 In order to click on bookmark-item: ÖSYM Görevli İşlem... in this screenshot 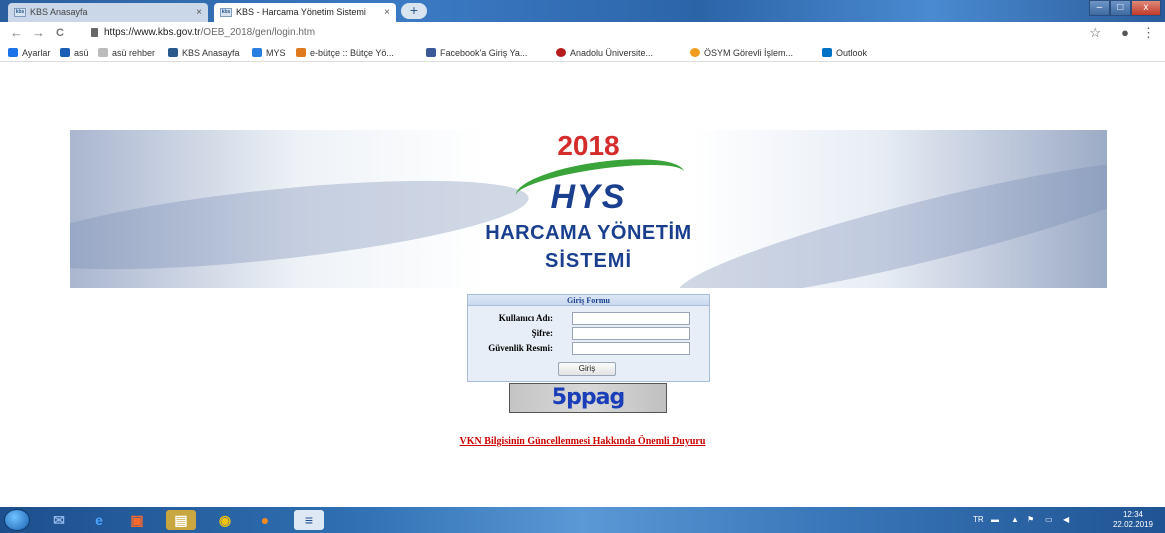, I will do `click(741, 53)`.